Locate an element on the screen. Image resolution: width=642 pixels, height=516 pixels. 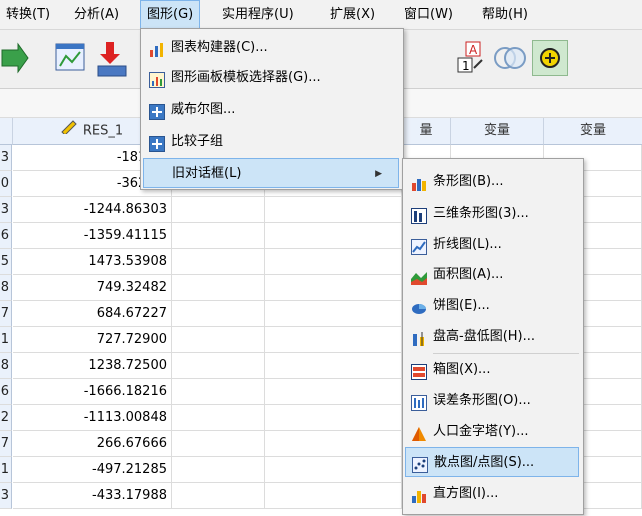
board-template-icon is located at coordinates (157, 79).